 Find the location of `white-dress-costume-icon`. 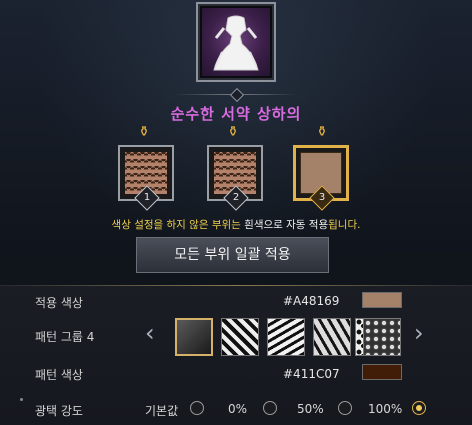

white-dress-costume-icon is located at coordinates (236, 42).